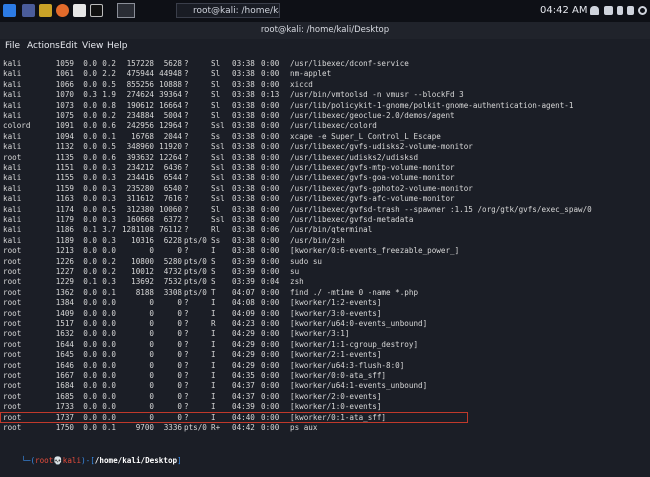 This screenshot has height=477, width=650. What do you see at coordinates (64, 84) in the screenshot?
I see `process-pid: 1066` at bounding box center [64, 84].